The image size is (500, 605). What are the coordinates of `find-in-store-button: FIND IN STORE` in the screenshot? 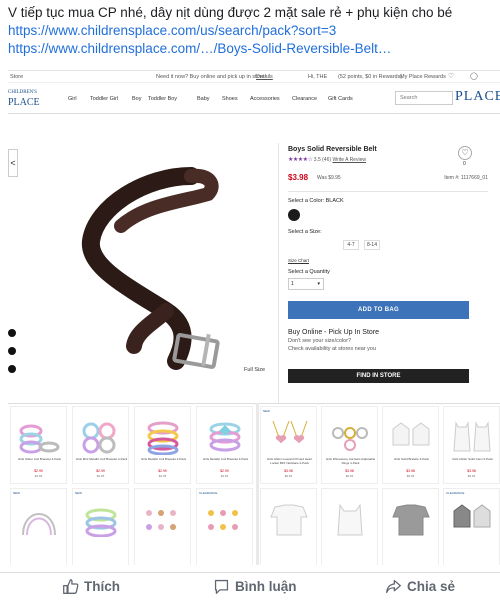 It's located at (378, 376).